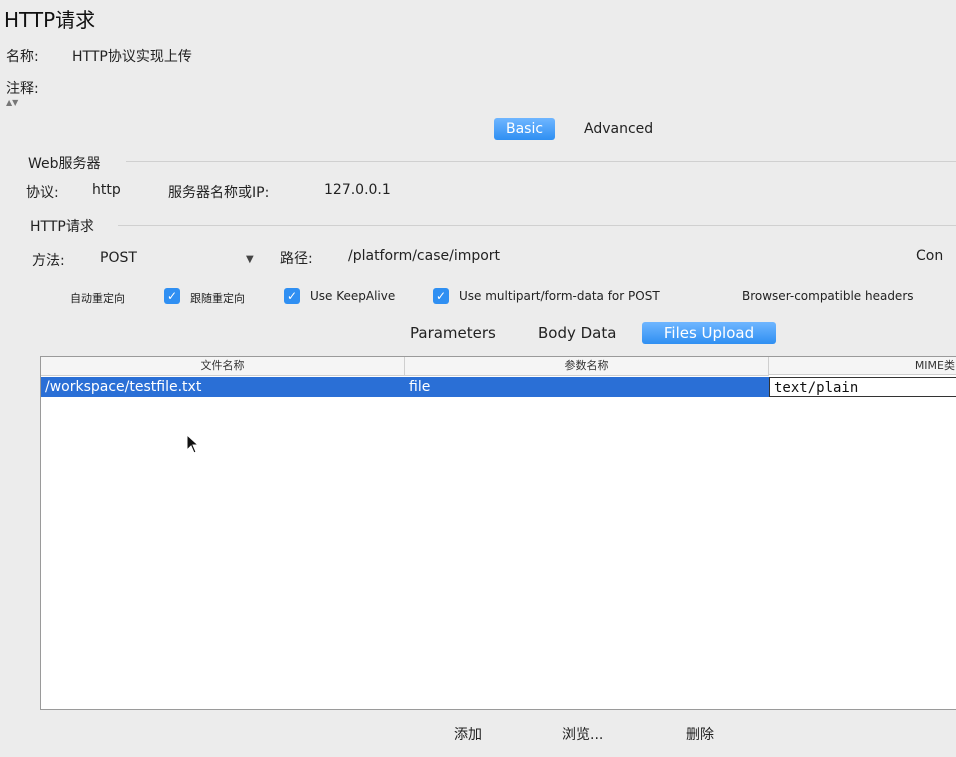 The height and width of the screenshot is (757, 956). What do you see at coordinates (193, 445) in the screenshot?
I see `mouse-cursor-icon` at bounding box center [193, 445].